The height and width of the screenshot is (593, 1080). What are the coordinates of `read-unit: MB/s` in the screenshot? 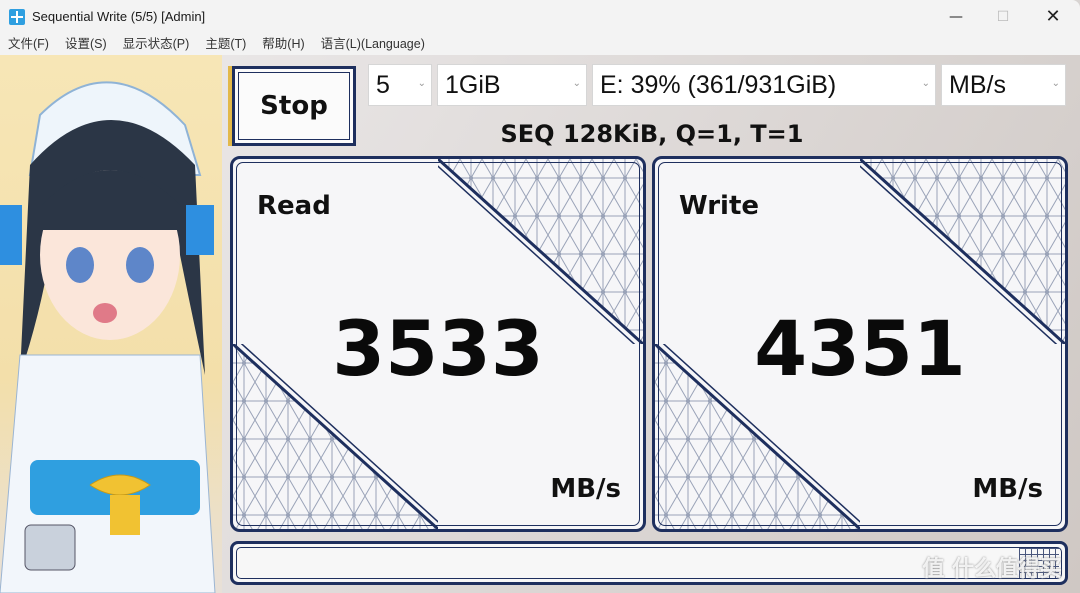 It's located at (585, 489).